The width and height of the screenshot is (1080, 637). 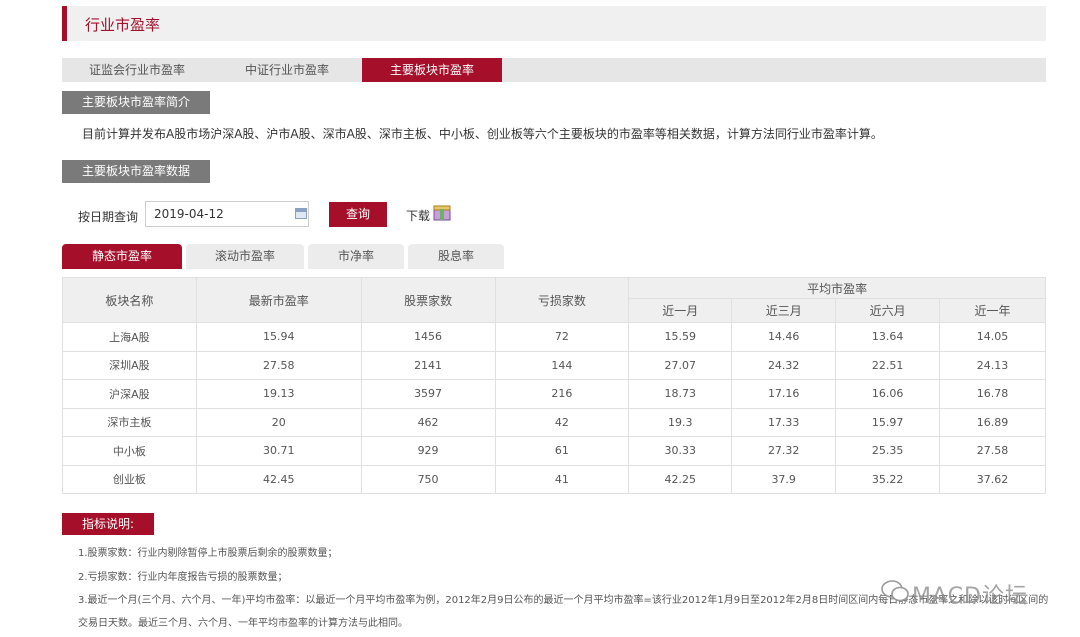 What do you see at coordinates (888, 422) in the screenshot?
I see `value-cell: 15.97` at bounding box center [888, 422].